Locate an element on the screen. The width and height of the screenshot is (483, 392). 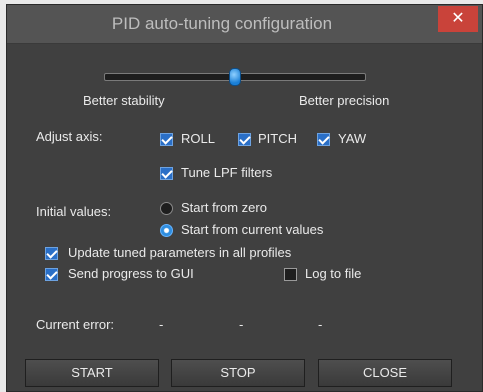
initial-values-label: Initial values: is located at coordinates (74, 211).